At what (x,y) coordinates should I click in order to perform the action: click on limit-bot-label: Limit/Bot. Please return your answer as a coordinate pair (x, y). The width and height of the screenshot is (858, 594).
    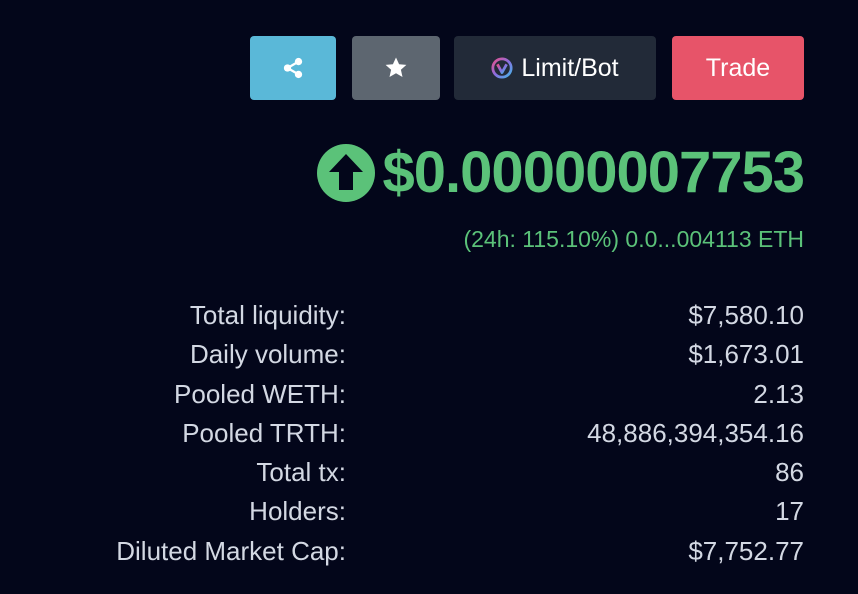
    Looking at the image, I should click on (570, 67).